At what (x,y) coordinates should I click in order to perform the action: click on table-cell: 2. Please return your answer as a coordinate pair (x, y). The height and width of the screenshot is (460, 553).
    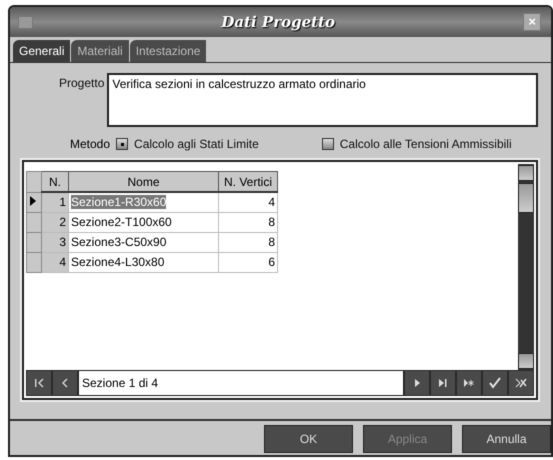
    Looking at the image, I should click on (55, 222).